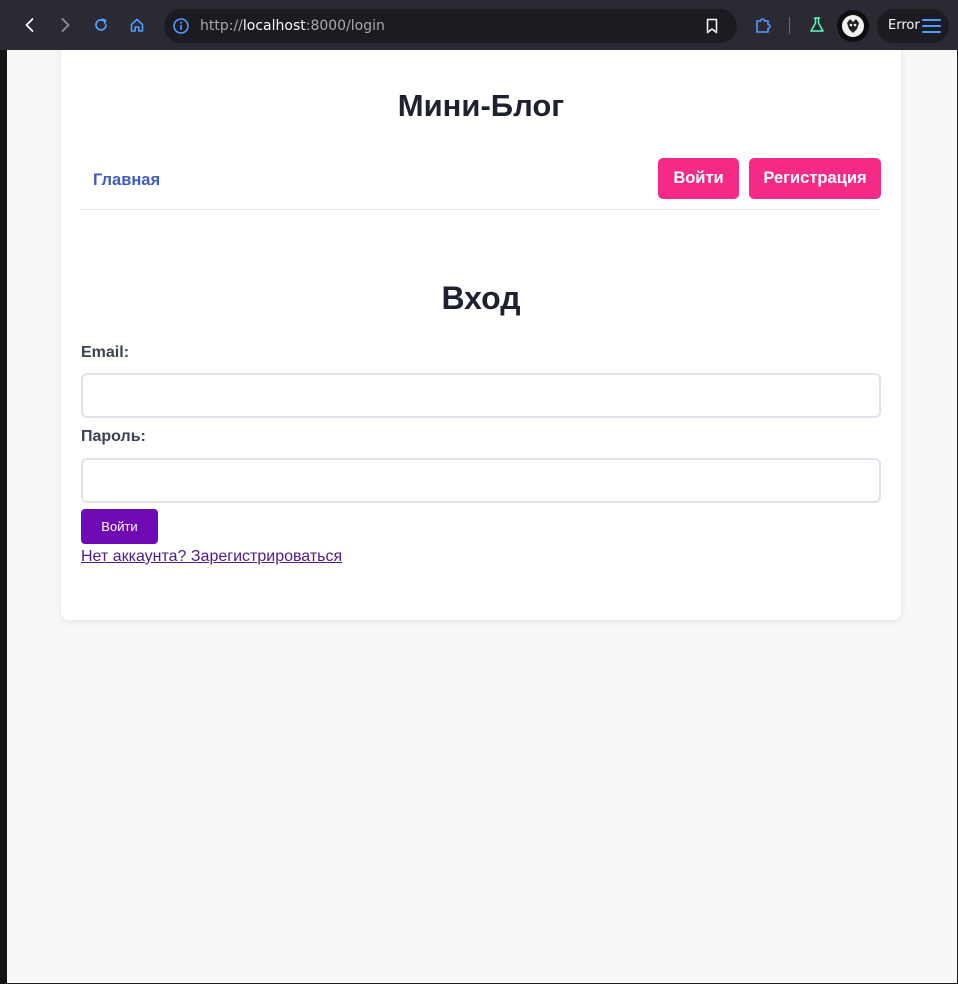  I want to click on forward-arrow-icon, so click(65, 25).